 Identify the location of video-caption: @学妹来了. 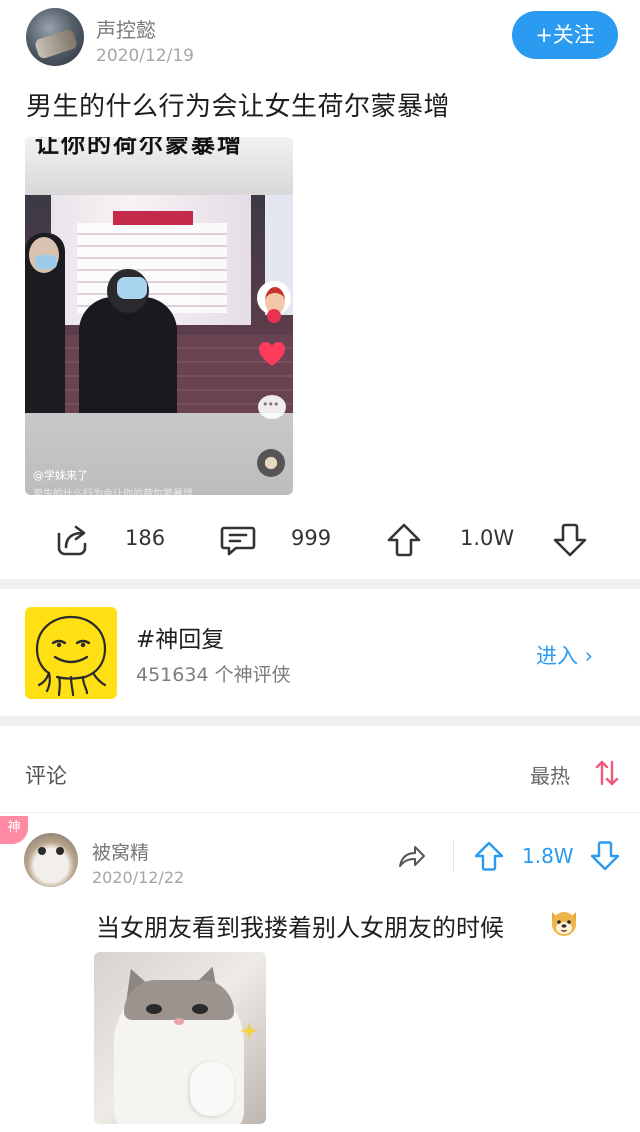
(60, 475).